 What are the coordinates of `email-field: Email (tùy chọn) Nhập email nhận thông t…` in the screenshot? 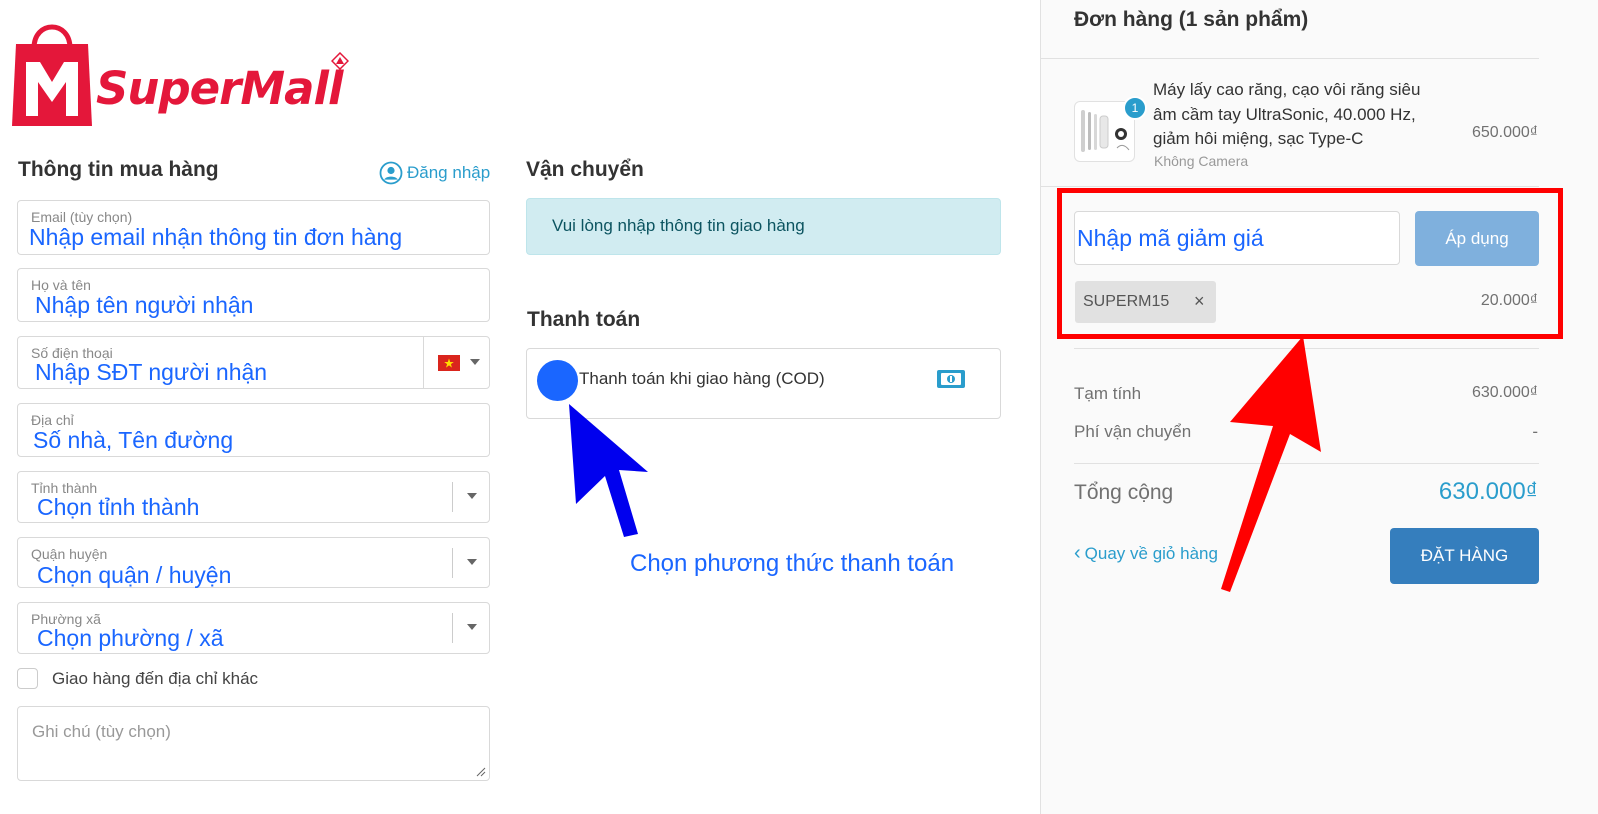 It's located at (253, 227).